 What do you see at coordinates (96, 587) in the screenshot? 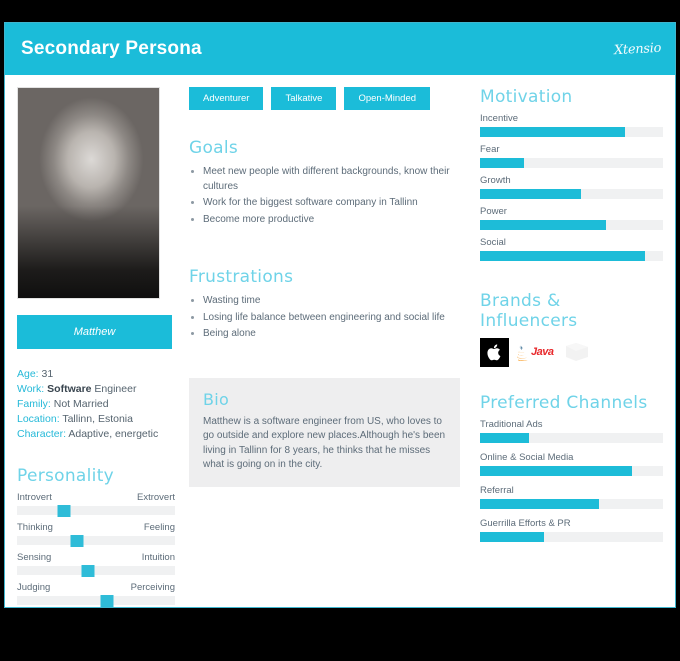
I see `slider-labels: Judging Perceiving` at bounding box center [96, 587].